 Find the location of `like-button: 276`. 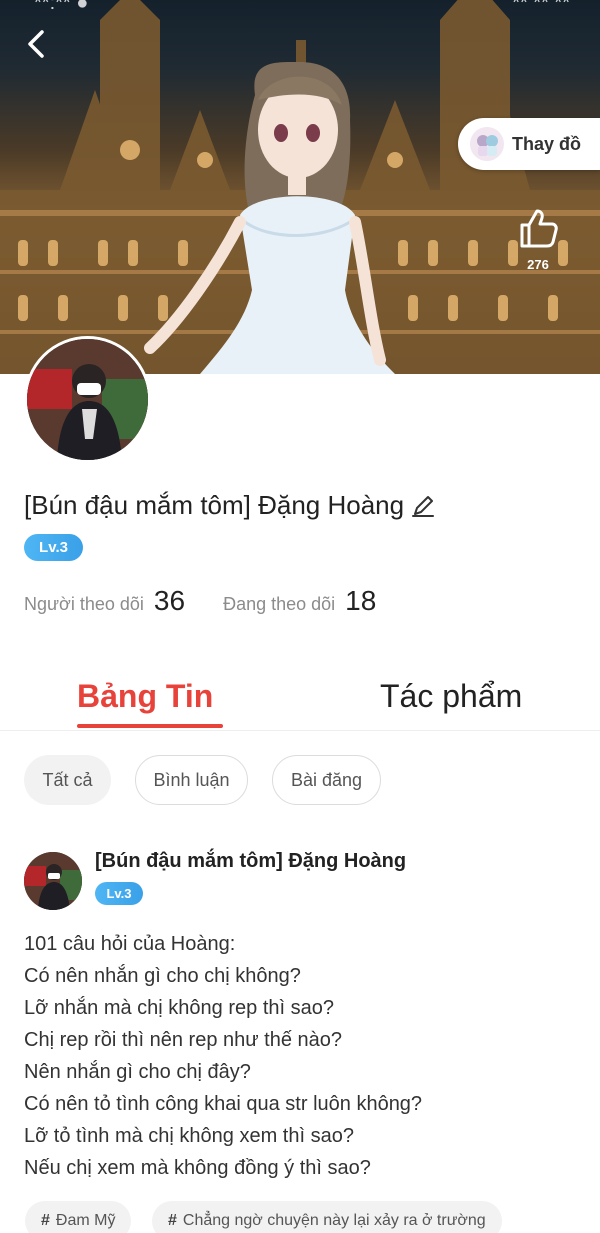

like-button: 276 is located at coordinates (538, 239).